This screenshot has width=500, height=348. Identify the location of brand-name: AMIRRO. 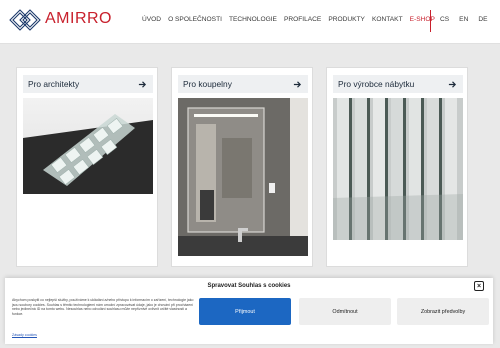
(78, 19).